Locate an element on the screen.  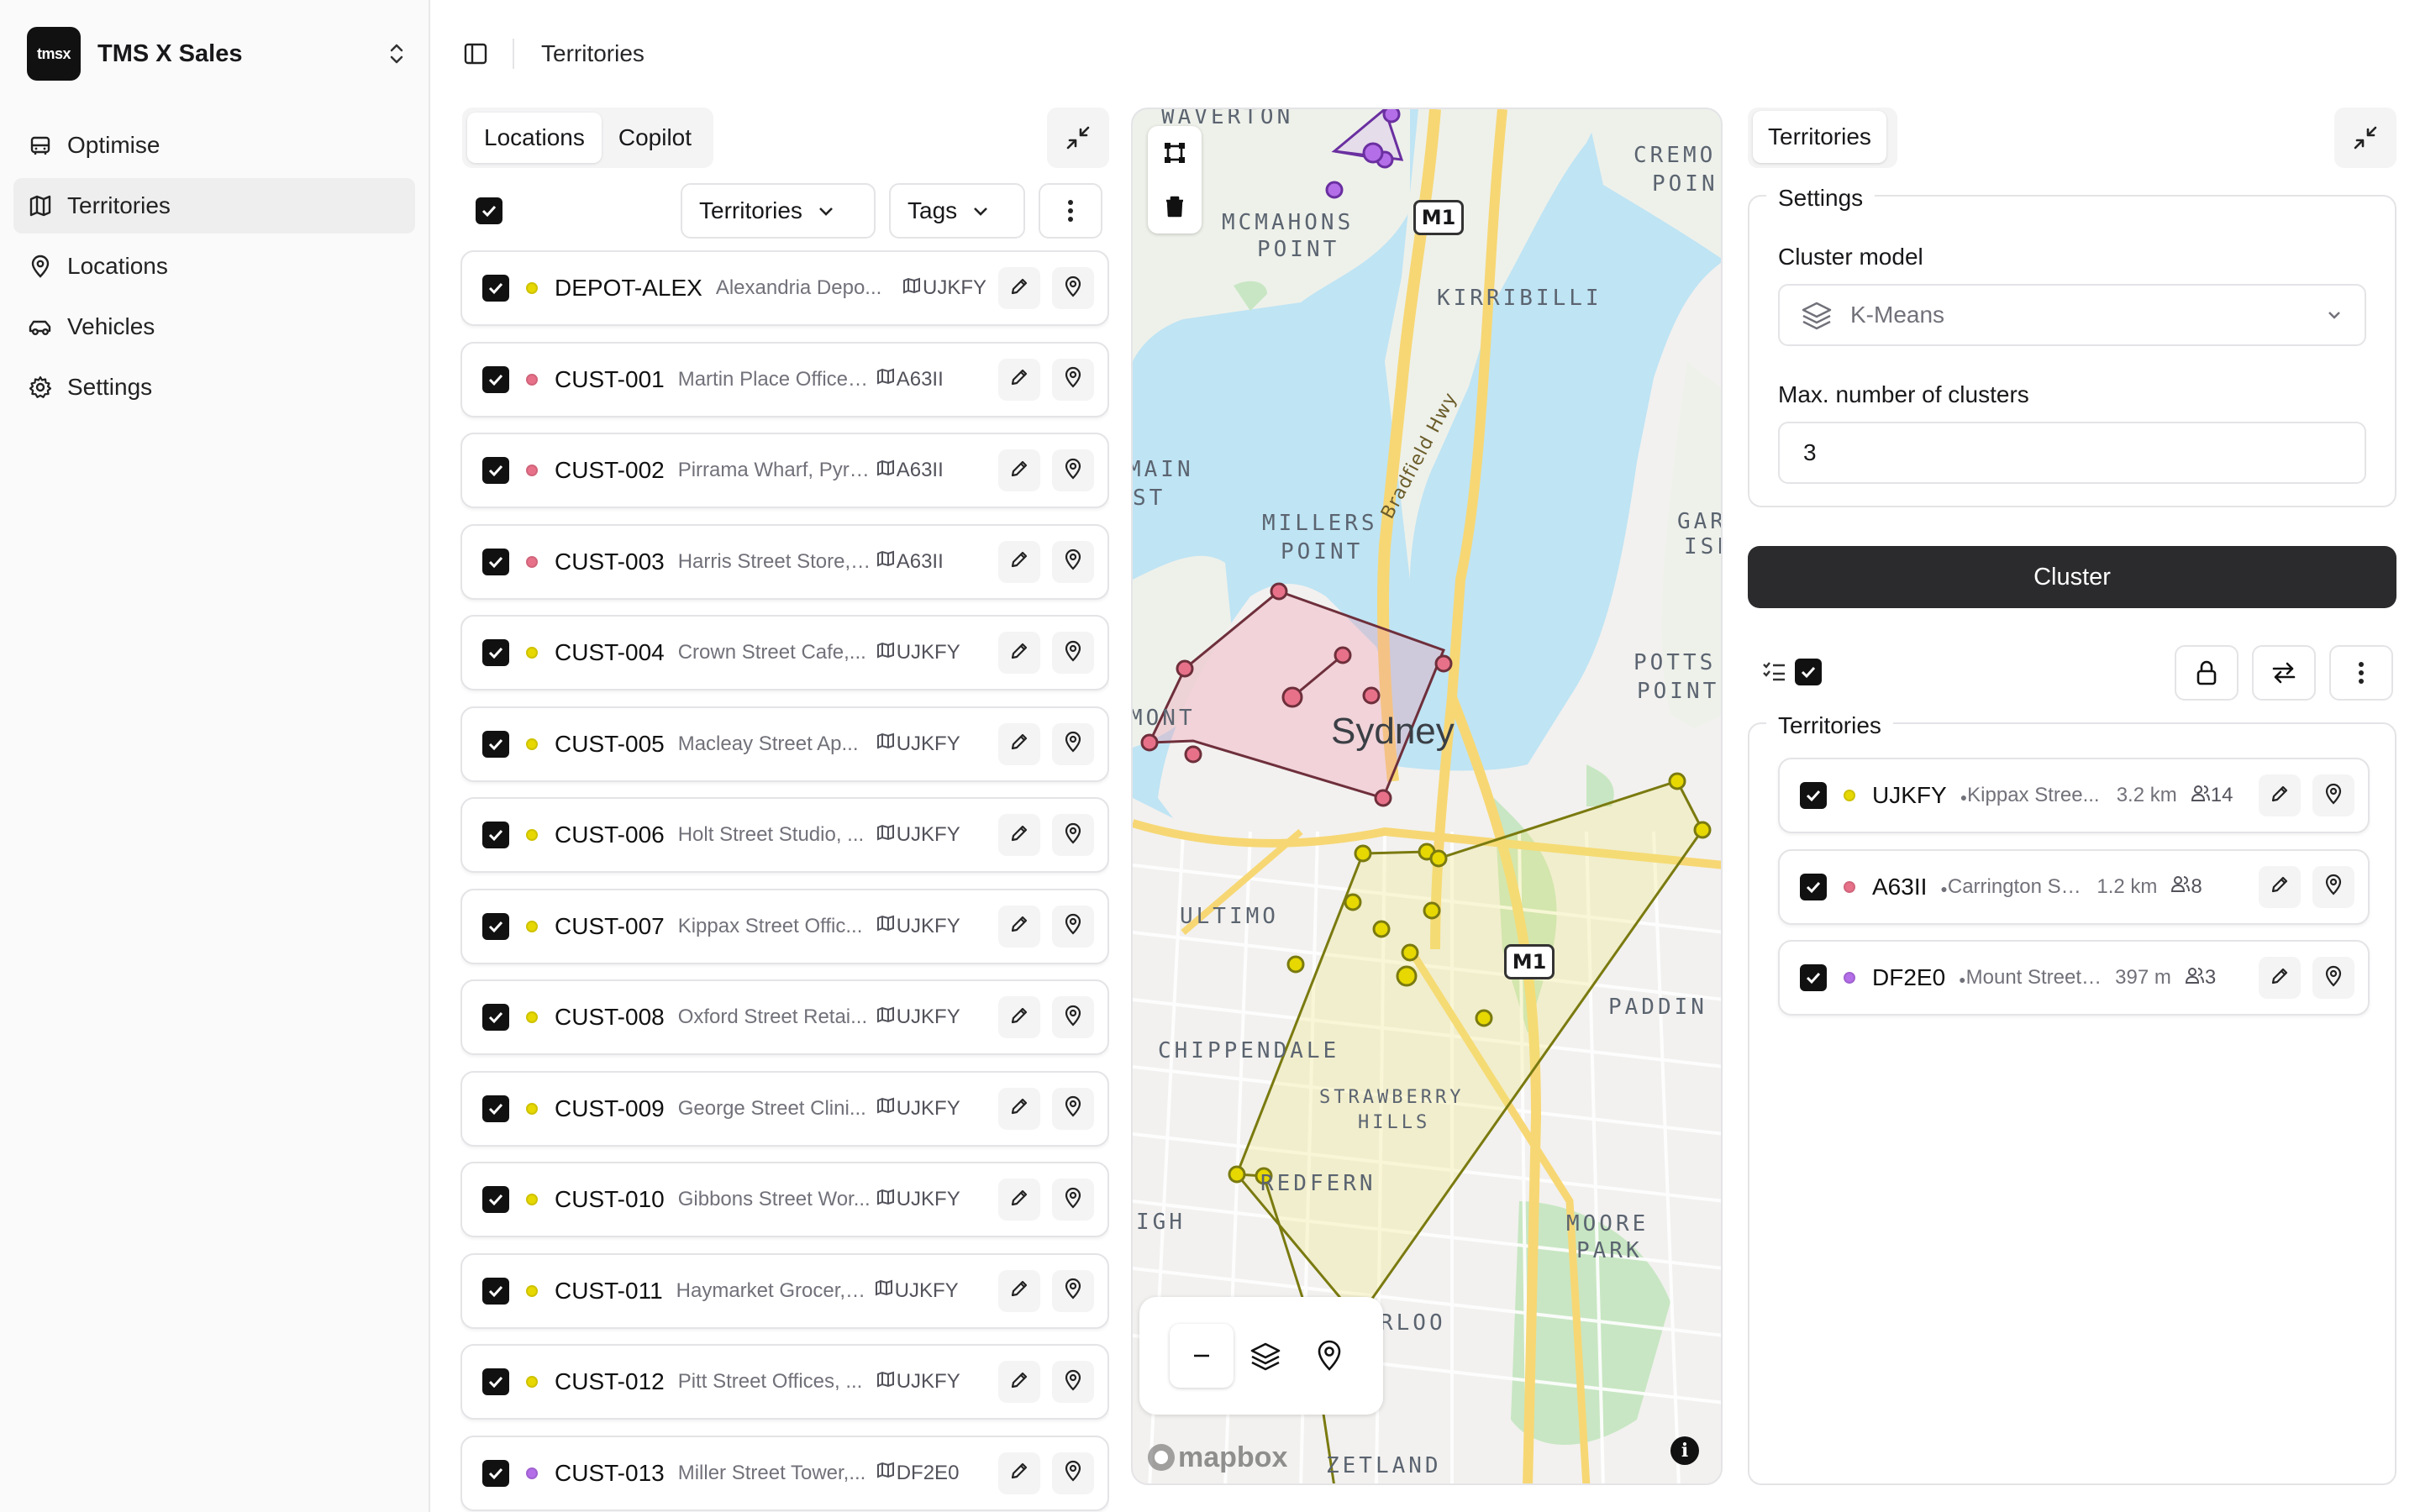
trash-icon is located at coordinates (1175, 207).